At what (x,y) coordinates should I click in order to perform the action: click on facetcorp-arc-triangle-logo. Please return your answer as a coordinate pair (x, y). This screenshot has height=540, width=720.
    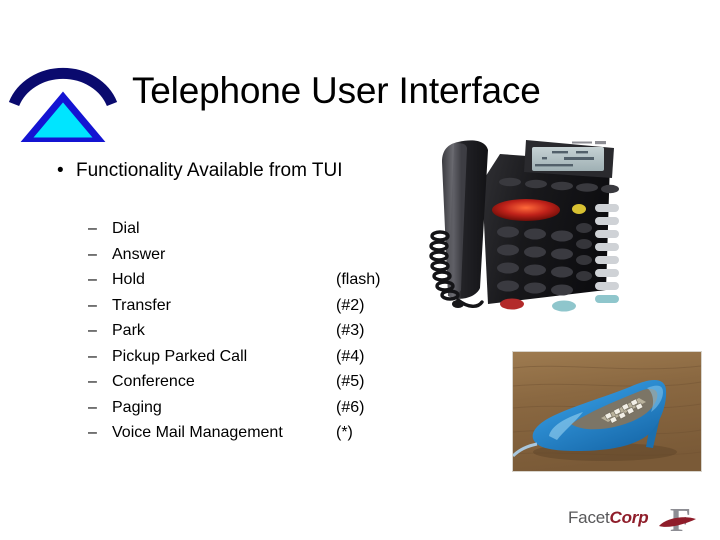
    Looking at the image, I should click on (67, 93).